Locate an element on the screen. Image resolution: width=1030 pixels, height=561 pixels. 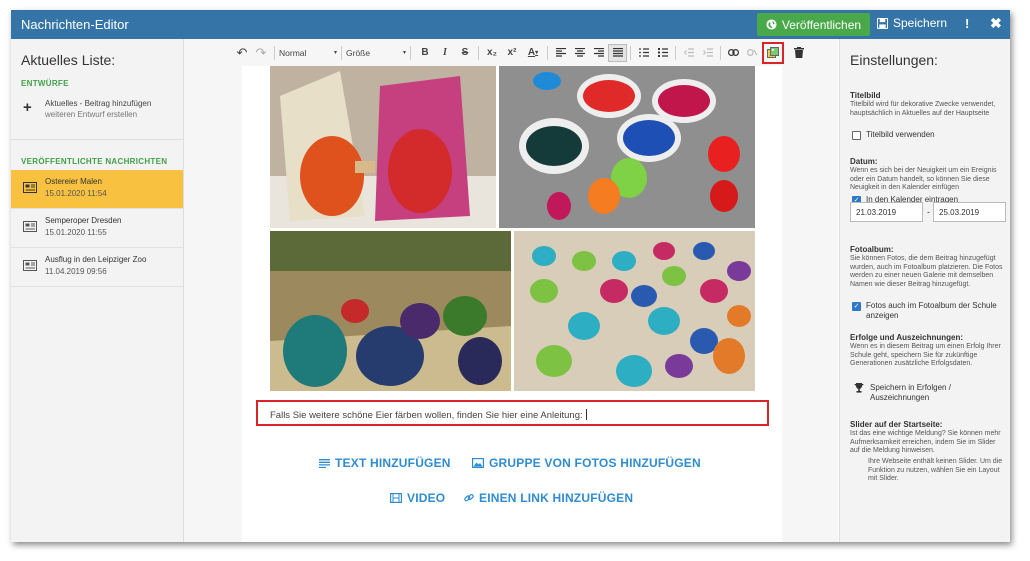
news-item-date: 15.01.2020 11:55 is located at coordinates (76, 232).